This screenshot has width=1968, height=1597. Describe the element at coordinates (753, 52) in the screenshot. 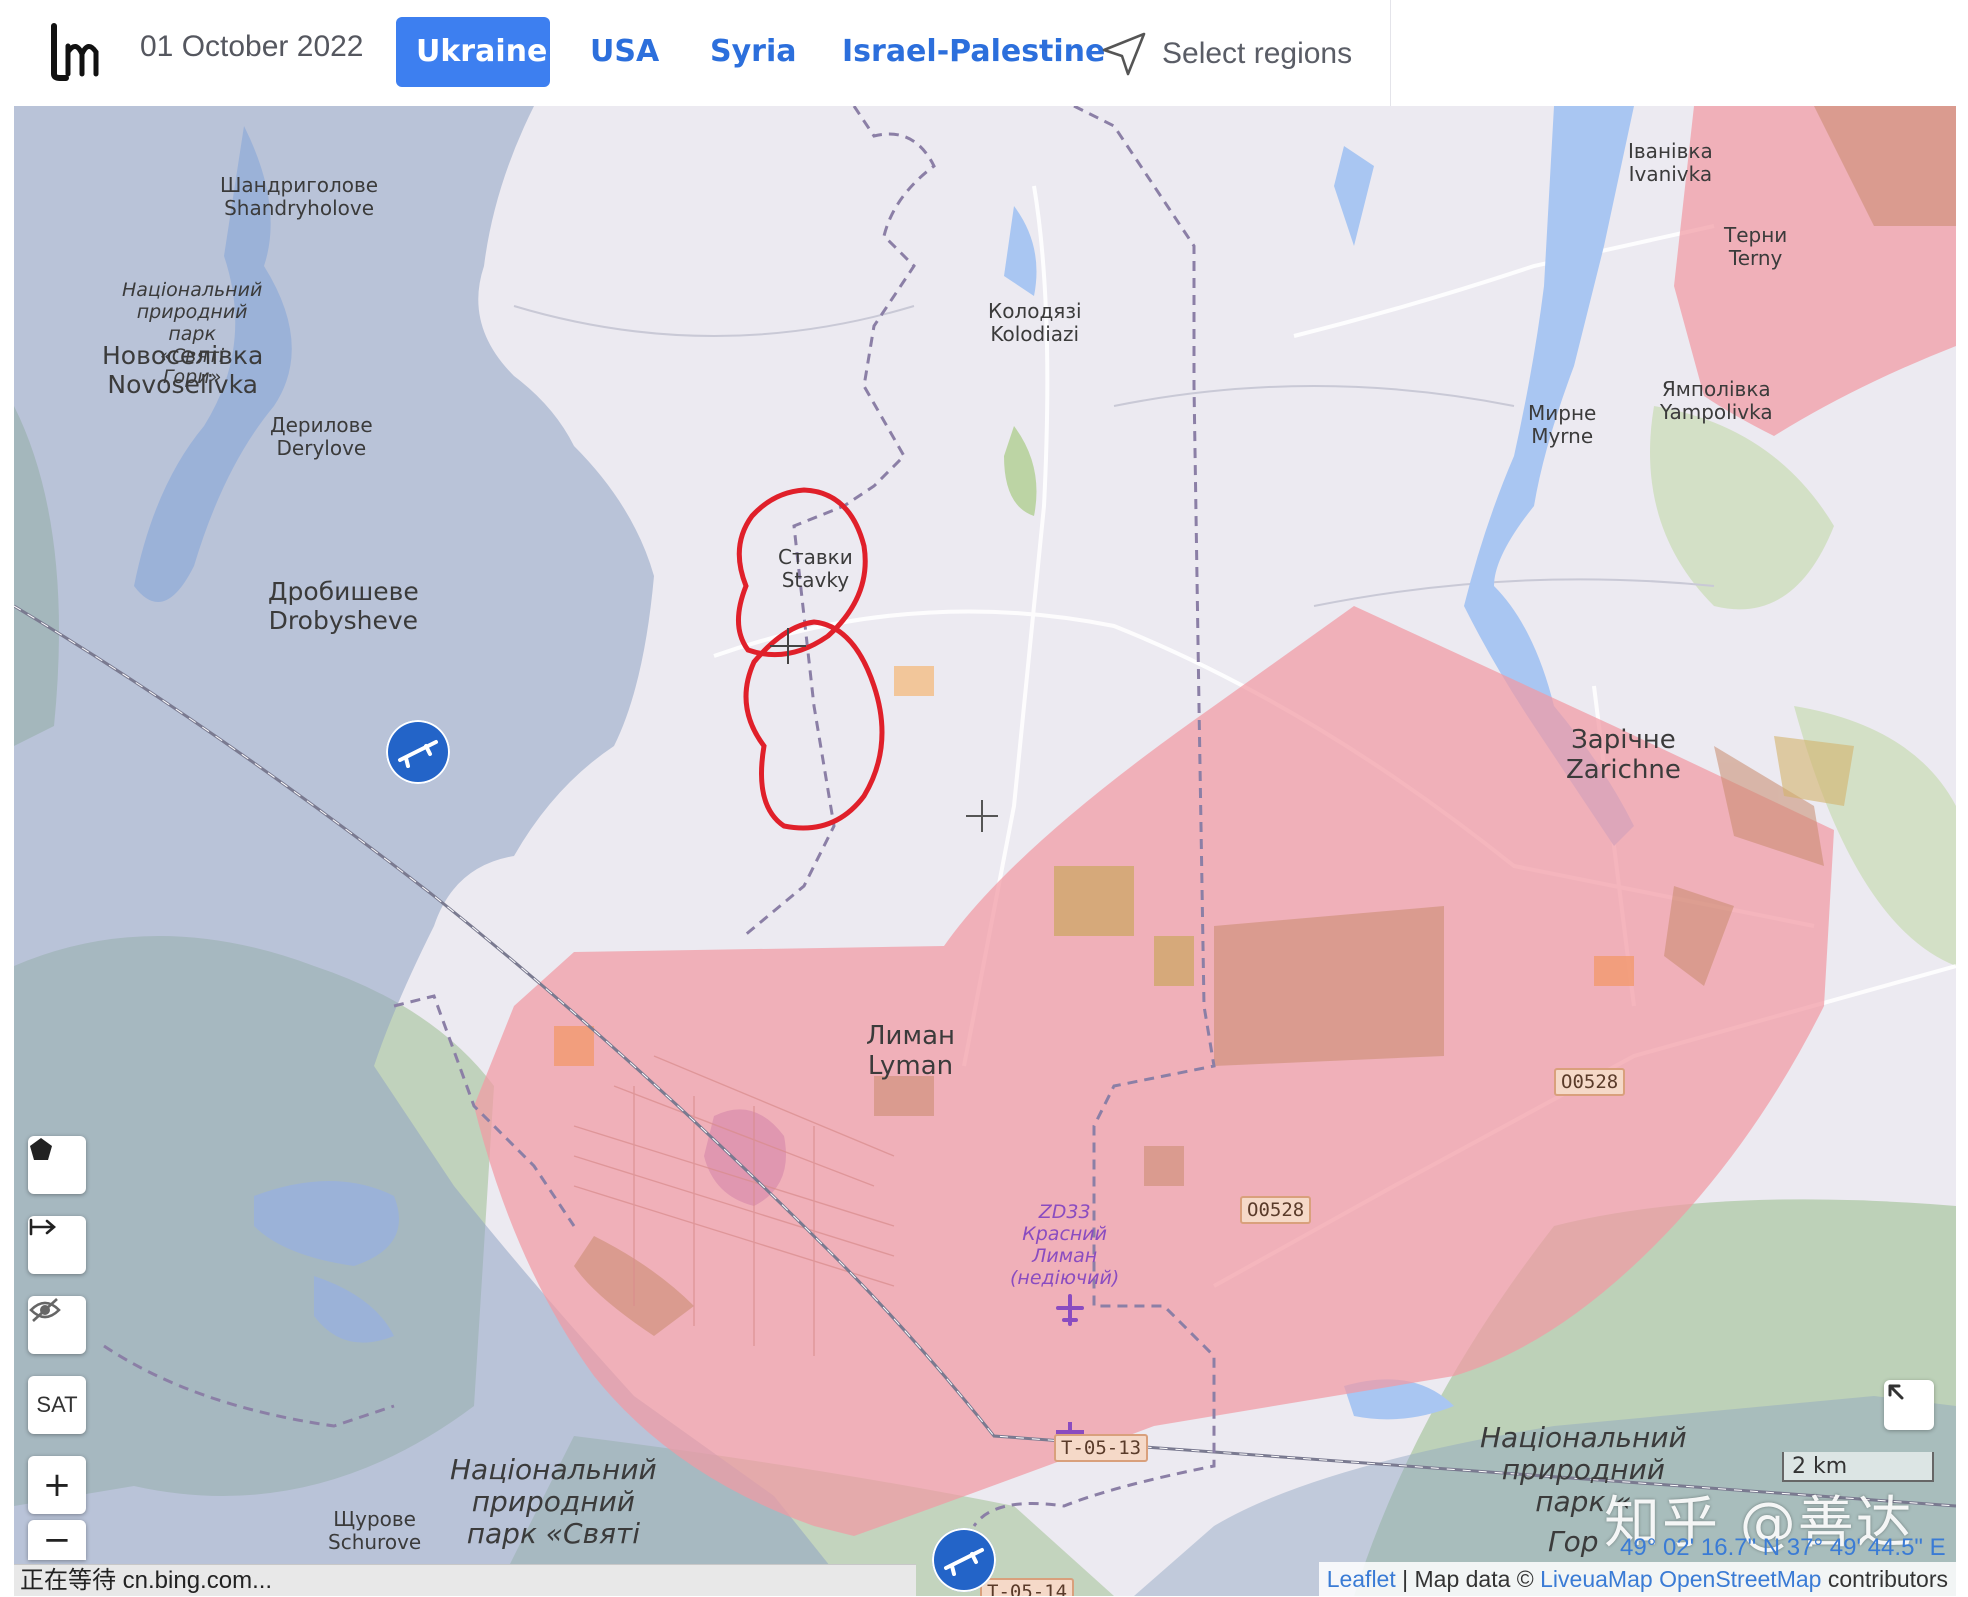

I see `tab-syria: Syria` at that location.